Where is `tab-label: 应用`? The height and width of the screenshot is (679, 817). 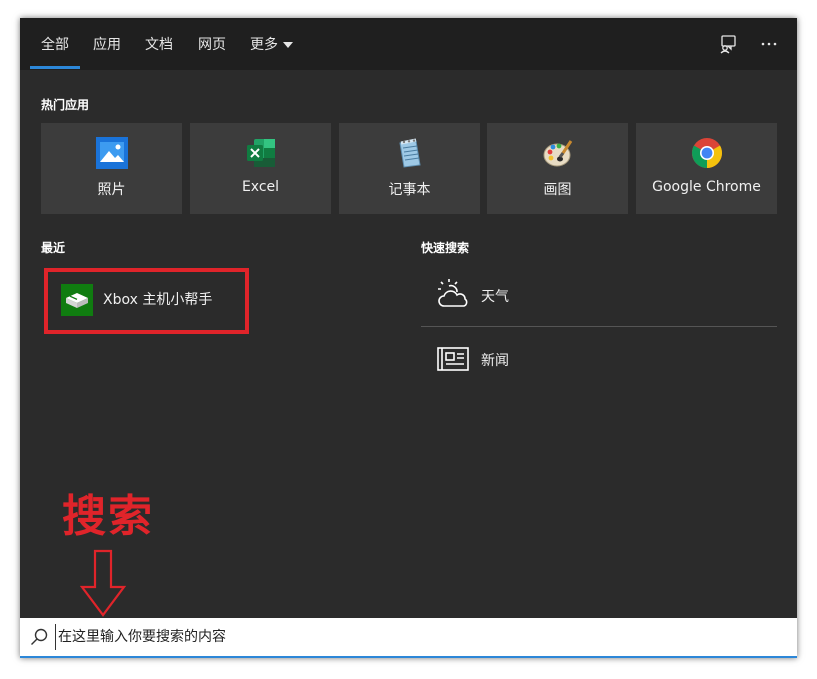 tab-label: 应用 is located at coordinates (107, 45).